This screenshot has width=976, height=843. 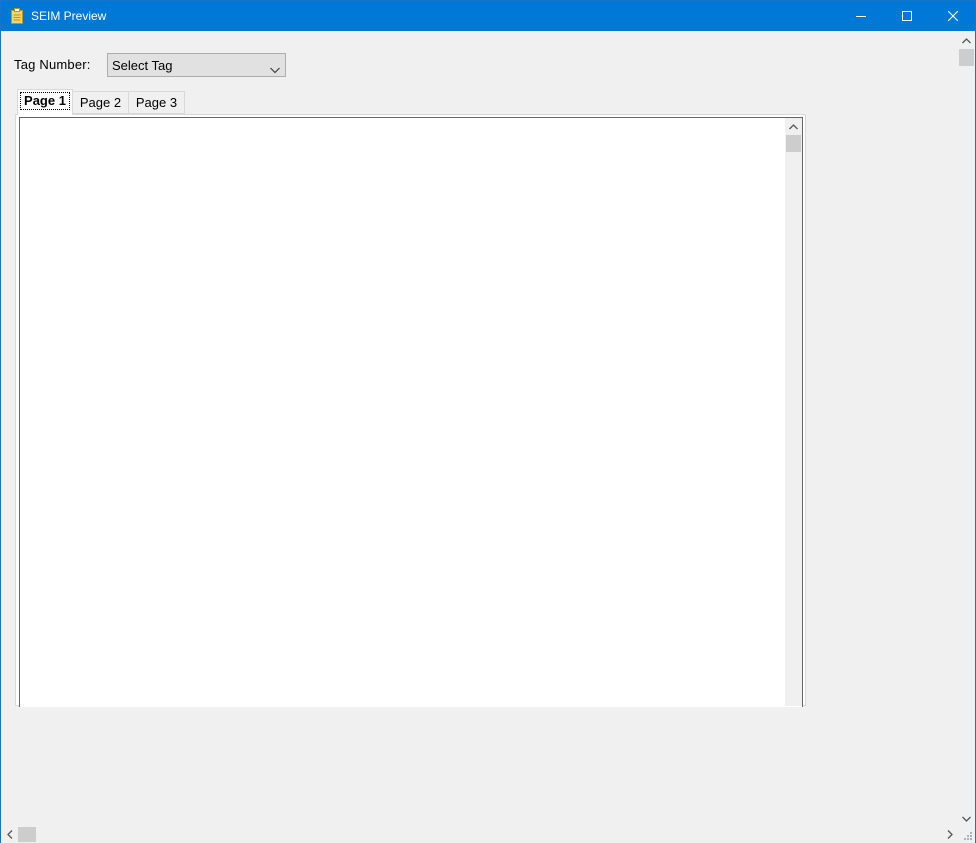 I want to click on close-icon, so click(x=953, y=16).